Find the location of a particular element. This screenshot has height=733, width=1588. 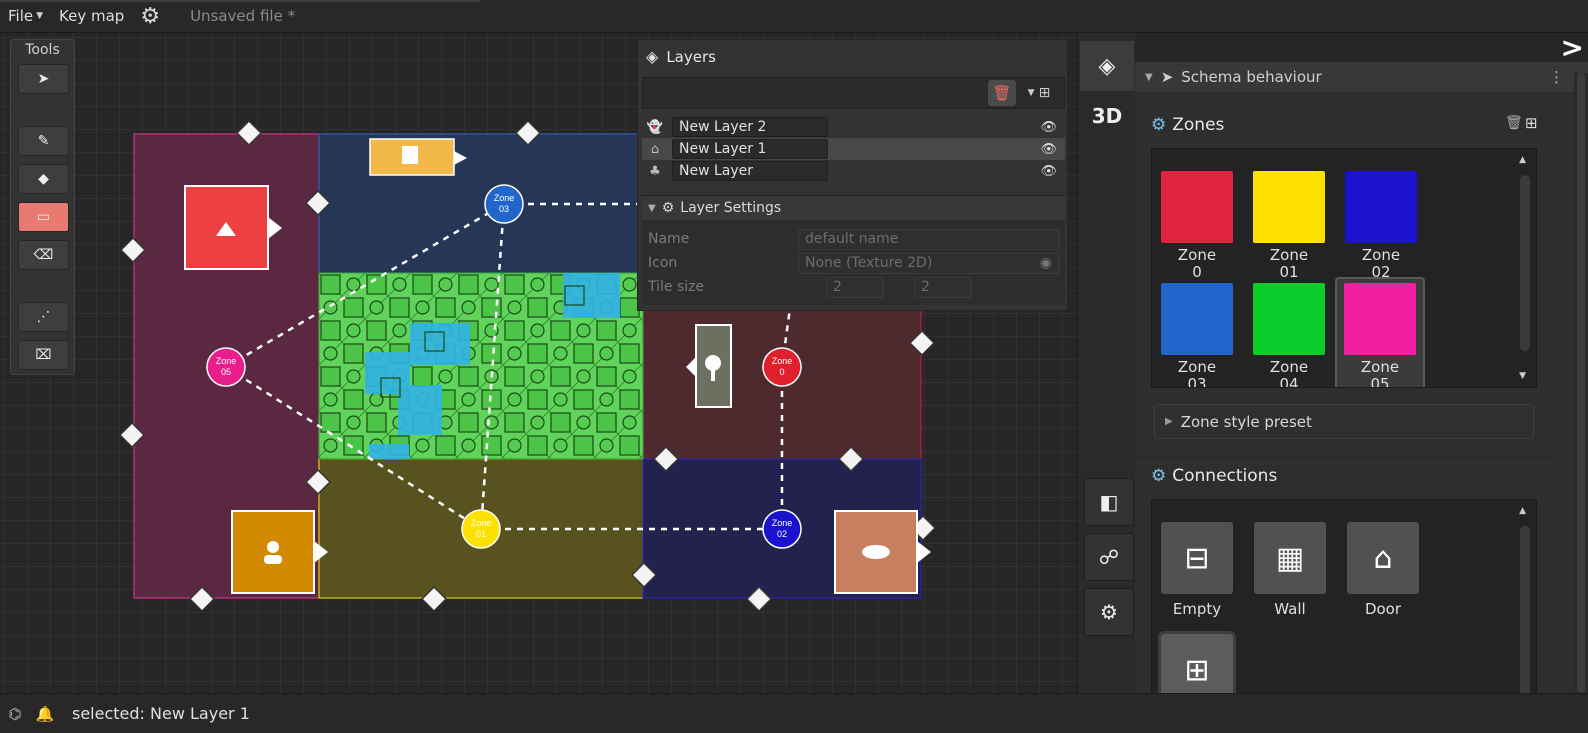

zone-label-num: 03 is located at coordinates (1197, 381).